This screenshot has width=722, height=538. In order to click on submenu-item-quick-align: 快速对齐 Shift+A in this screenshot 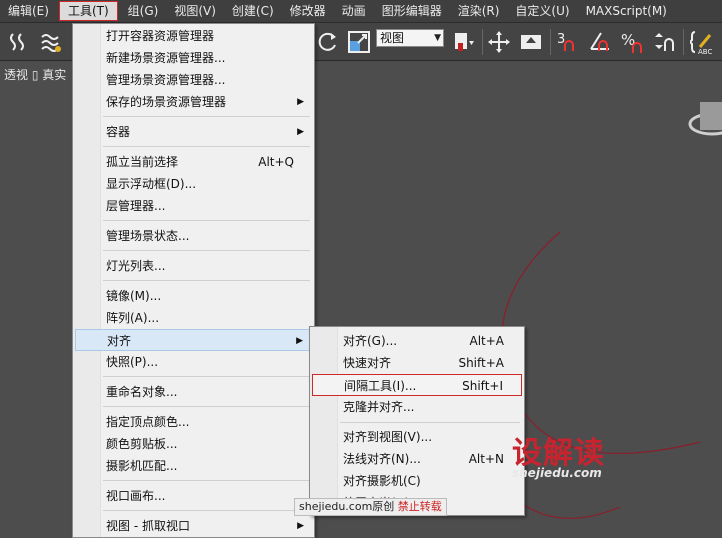, I will do `click(417, 363)`.